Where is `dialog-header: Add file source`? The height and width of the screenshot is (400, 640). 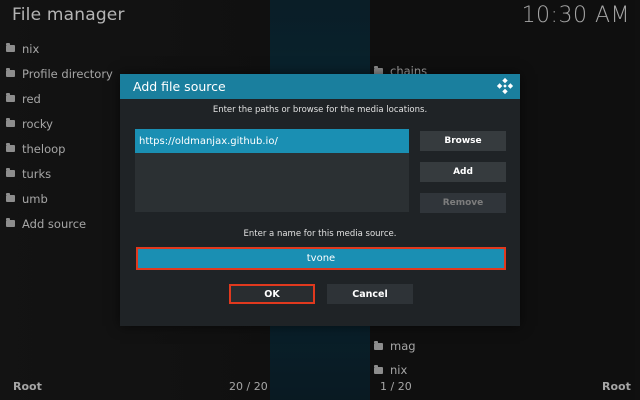 dialog-header: Add file source is located at coordinates (320, 86).